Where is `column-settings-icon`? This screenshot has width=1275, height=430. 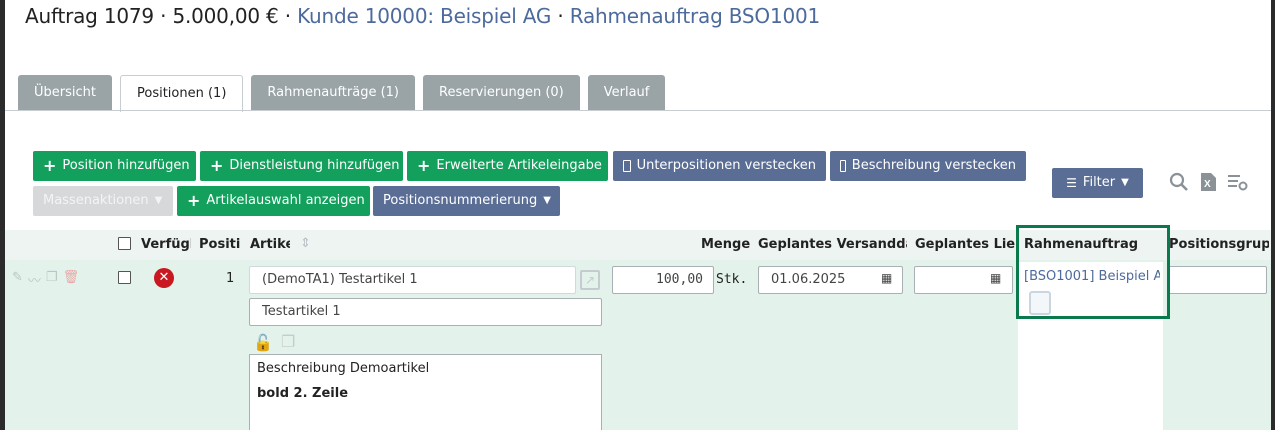
column-settings-icon is located at coordinates (1238, 184).